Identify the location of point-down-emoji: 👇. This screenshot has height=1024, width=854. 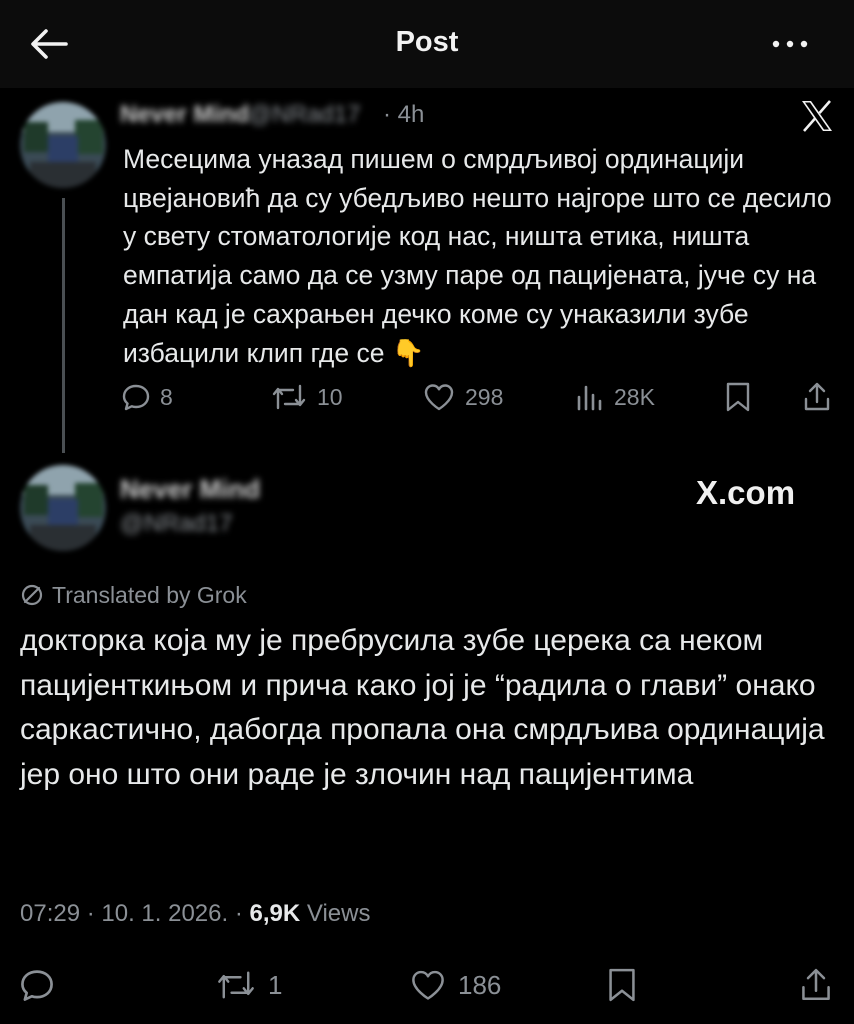
(408, 352).